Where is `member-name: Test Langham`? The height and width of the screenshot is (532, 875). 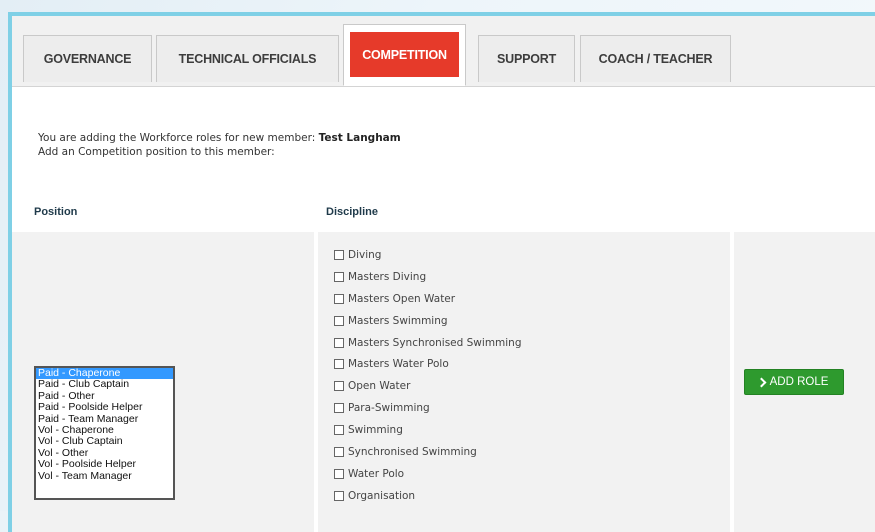
member-name: Test Langham is located at coordinates (359, 138).